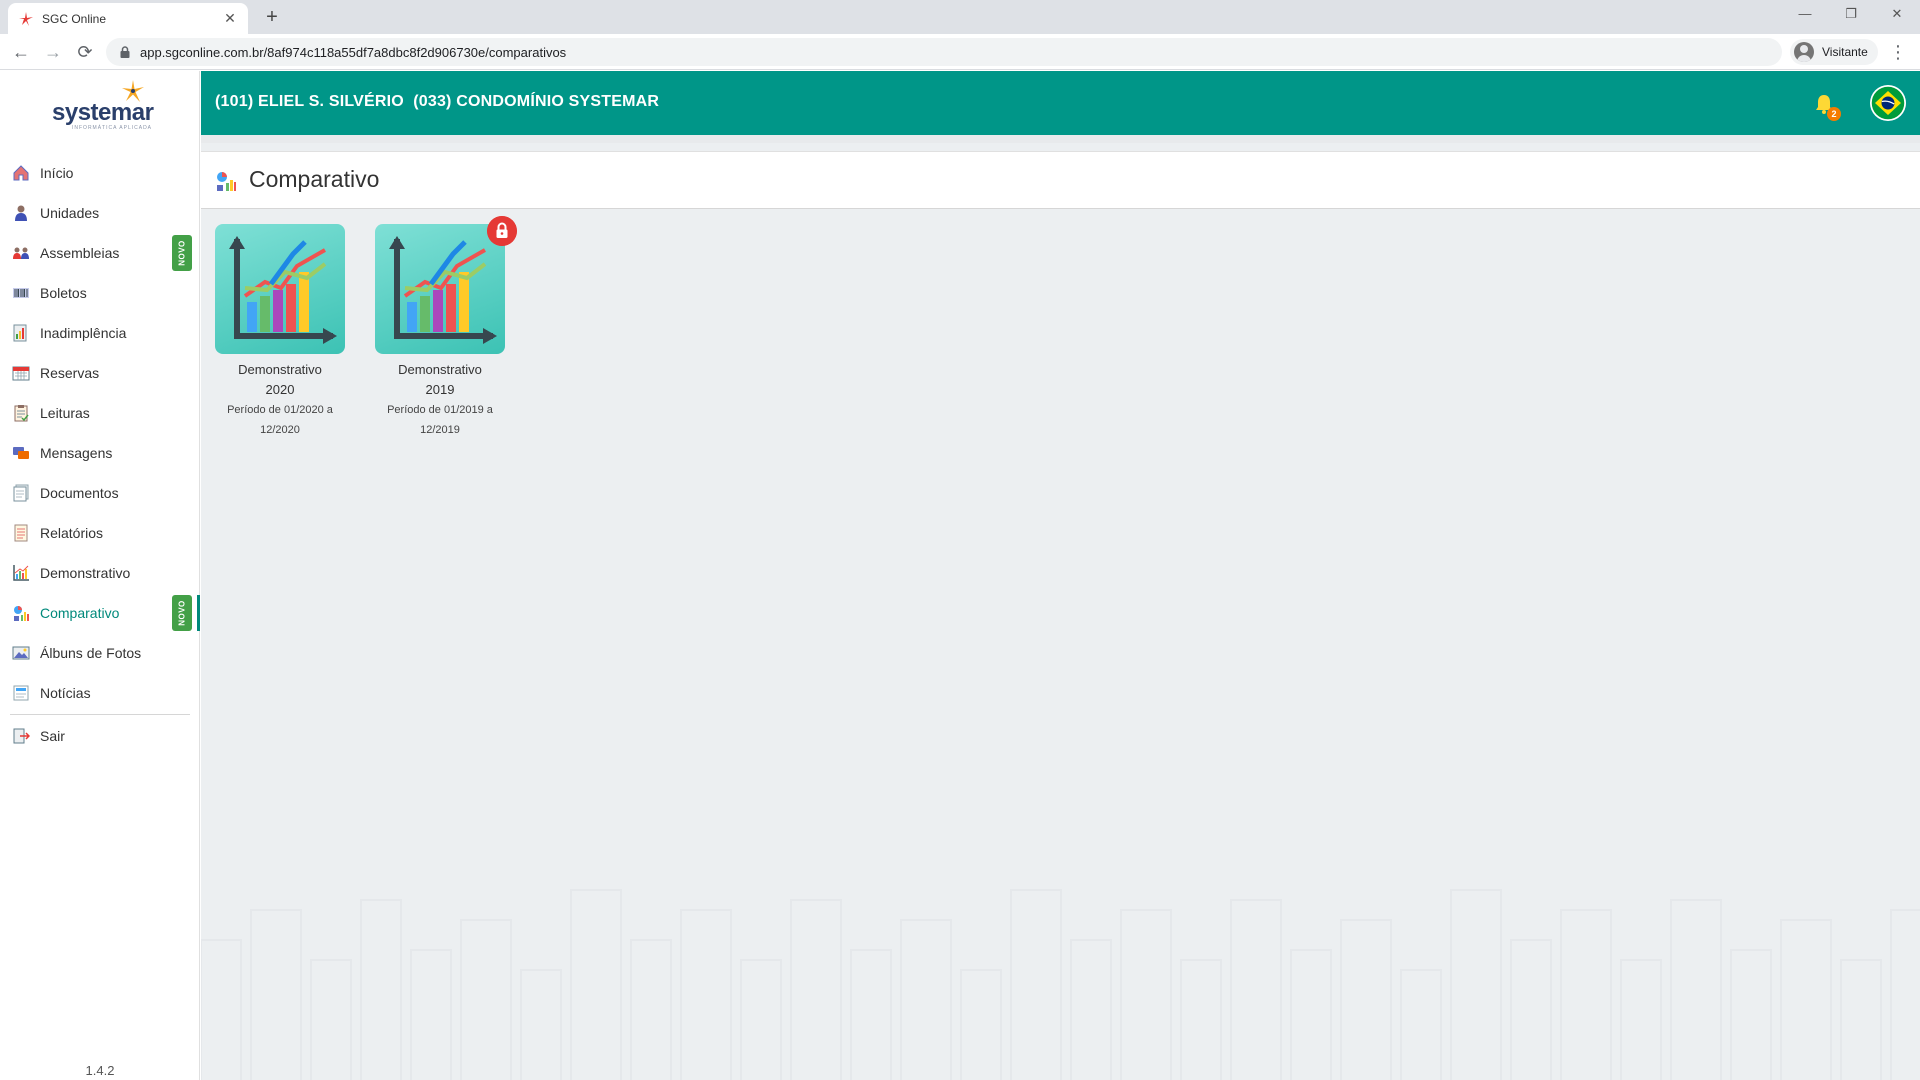  I want to click on sgc-favicon-icon, so click(26, 18).